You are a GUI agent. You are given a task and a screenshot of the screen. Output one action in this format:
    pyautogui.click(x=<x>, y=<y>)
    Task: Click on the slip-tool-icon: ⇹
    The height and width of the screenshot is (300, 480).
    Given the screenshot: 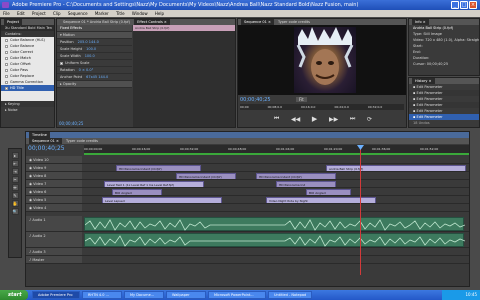 What is the action you would take?
    pyautogui.click(x=15, y=187)
    